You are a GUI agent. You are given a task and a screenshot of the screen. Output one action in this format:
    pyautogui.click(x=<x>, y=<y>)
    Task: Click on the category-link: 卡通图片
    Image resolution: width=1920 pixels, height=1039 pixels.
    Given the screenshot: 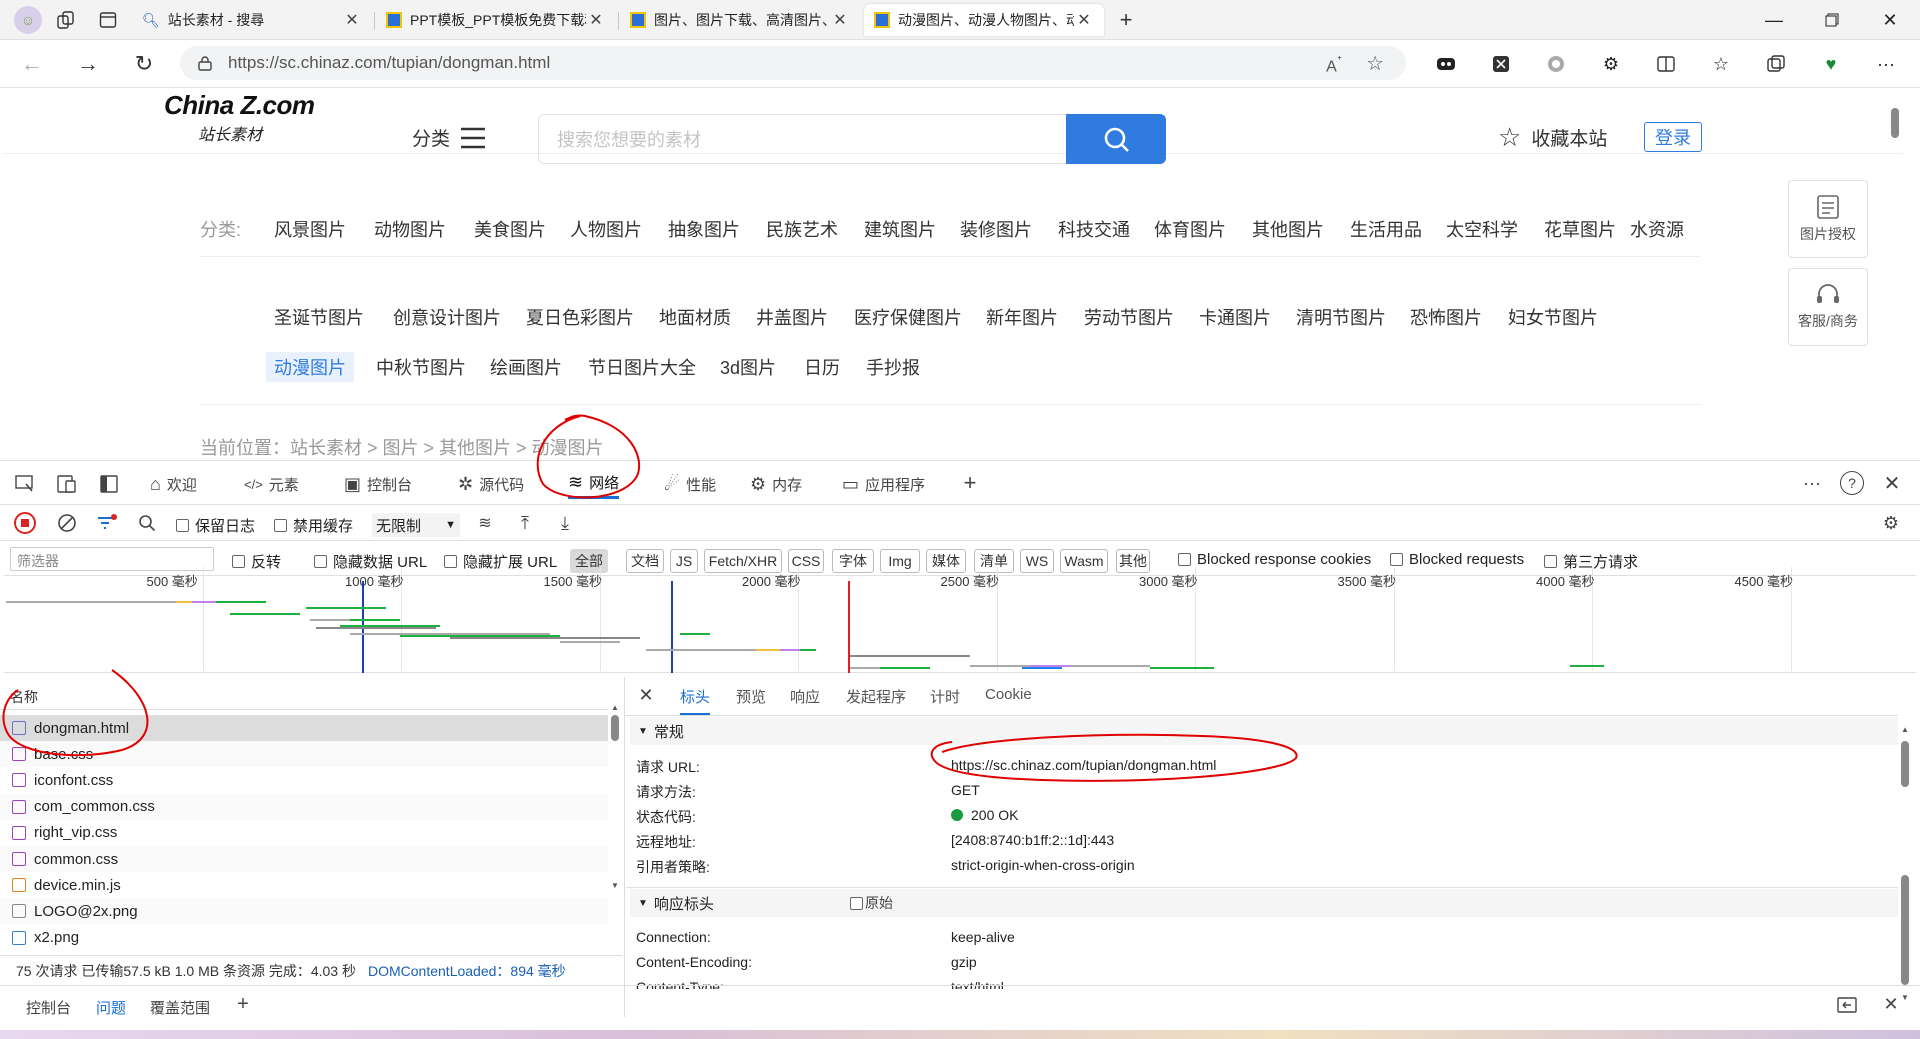 What is the action you would take?
    pyautogui.click(x=1235, y=317)
    